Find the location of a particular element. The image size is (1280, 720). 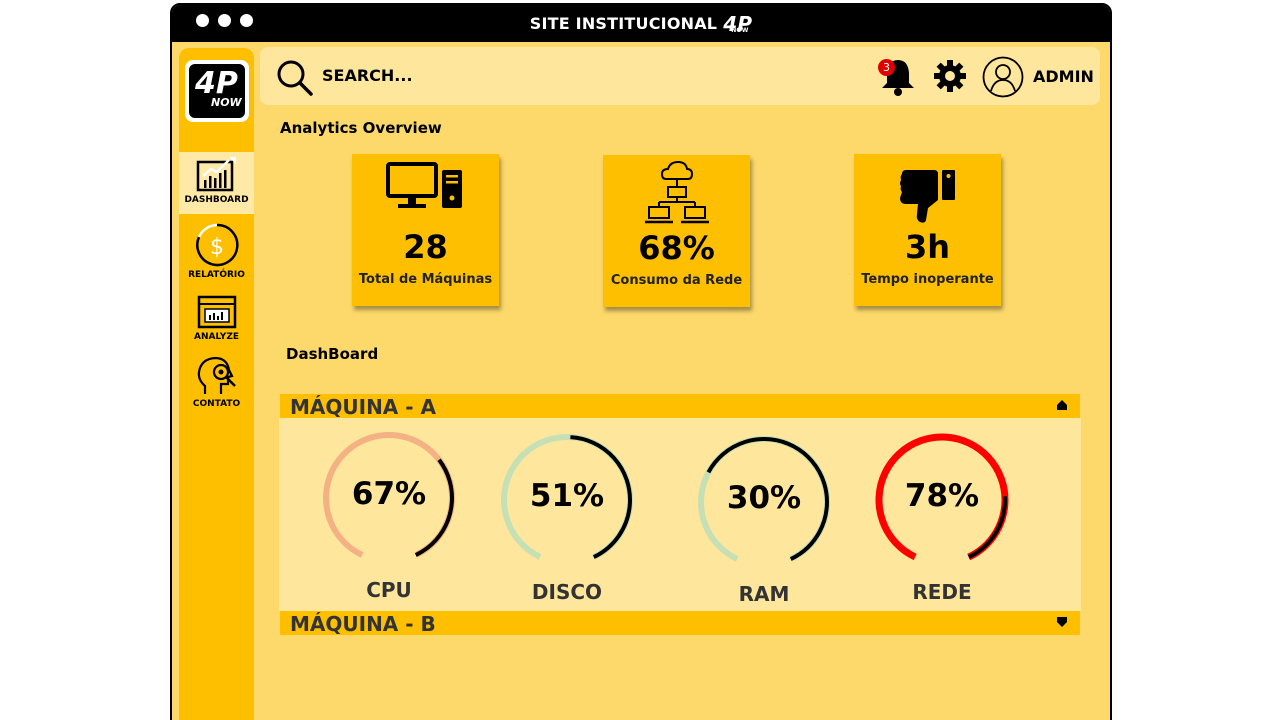

machine-b-header: MÁQUINA - B is located at coordinates (680, 623).